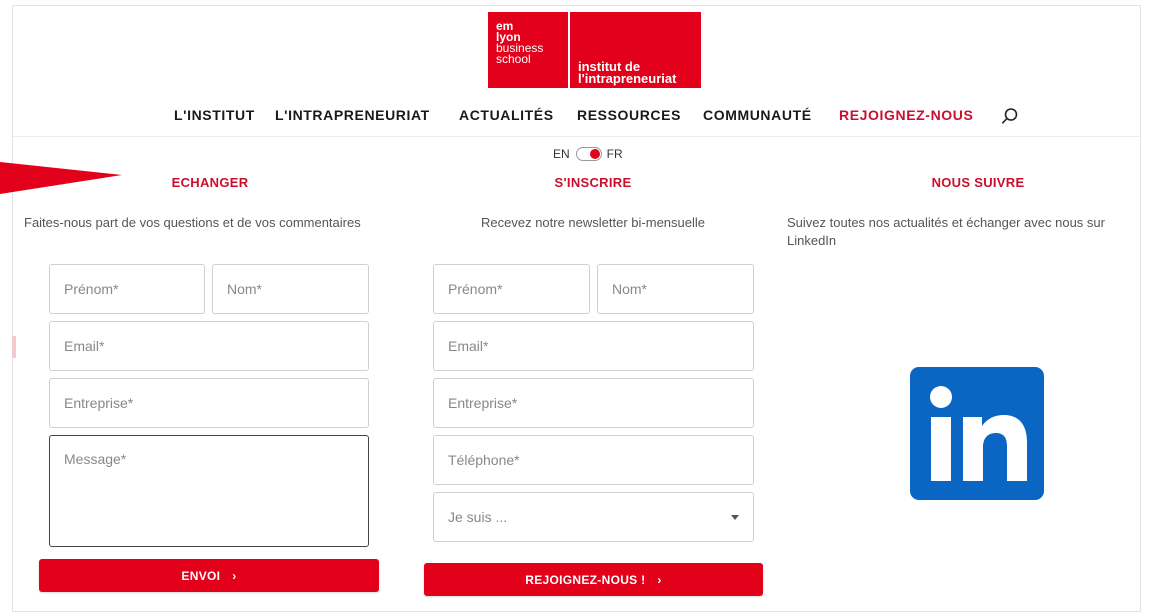  What do you see at coordinates (735, 517) in the screenshot?
I see `chevron-down-icon` at bounding box center [735, 517].